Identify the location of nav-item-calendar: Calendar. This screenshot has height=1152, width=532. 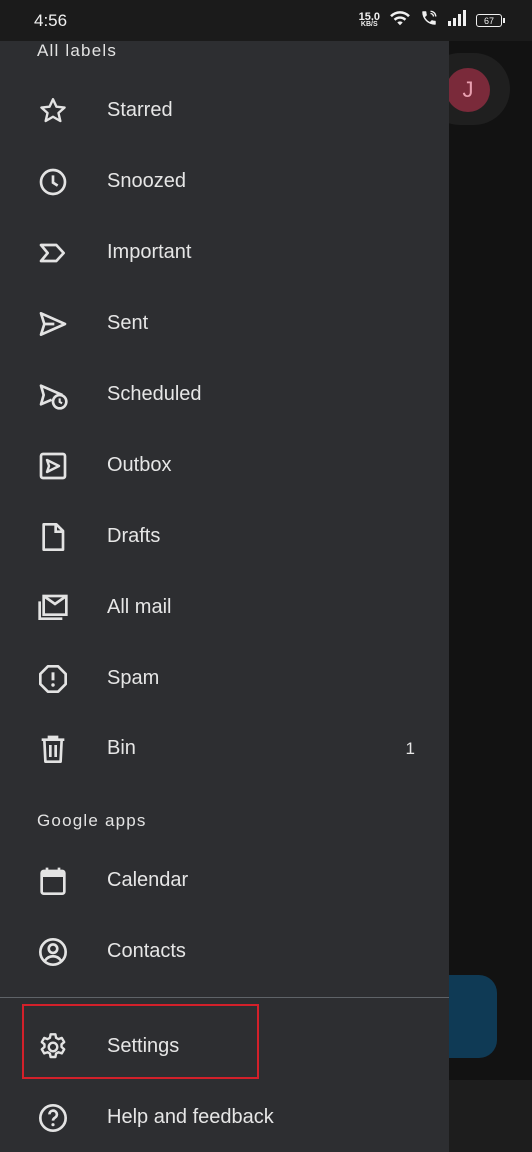
(224, 880).